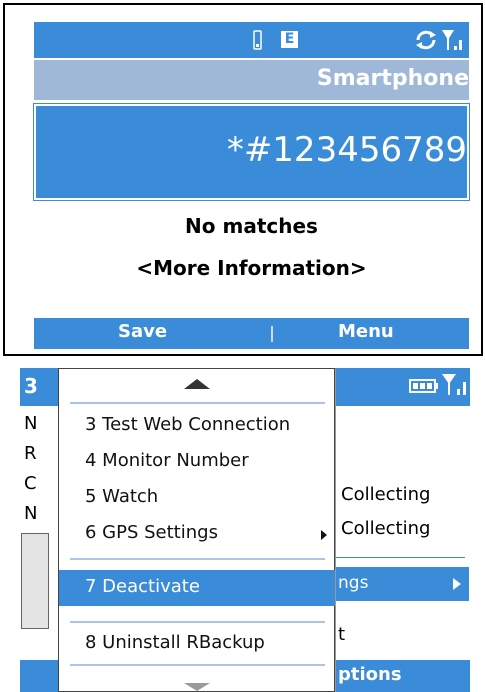 This screenshot has height=692, width=485. I want to click on options-softkey: ptions, so click(370, 674).